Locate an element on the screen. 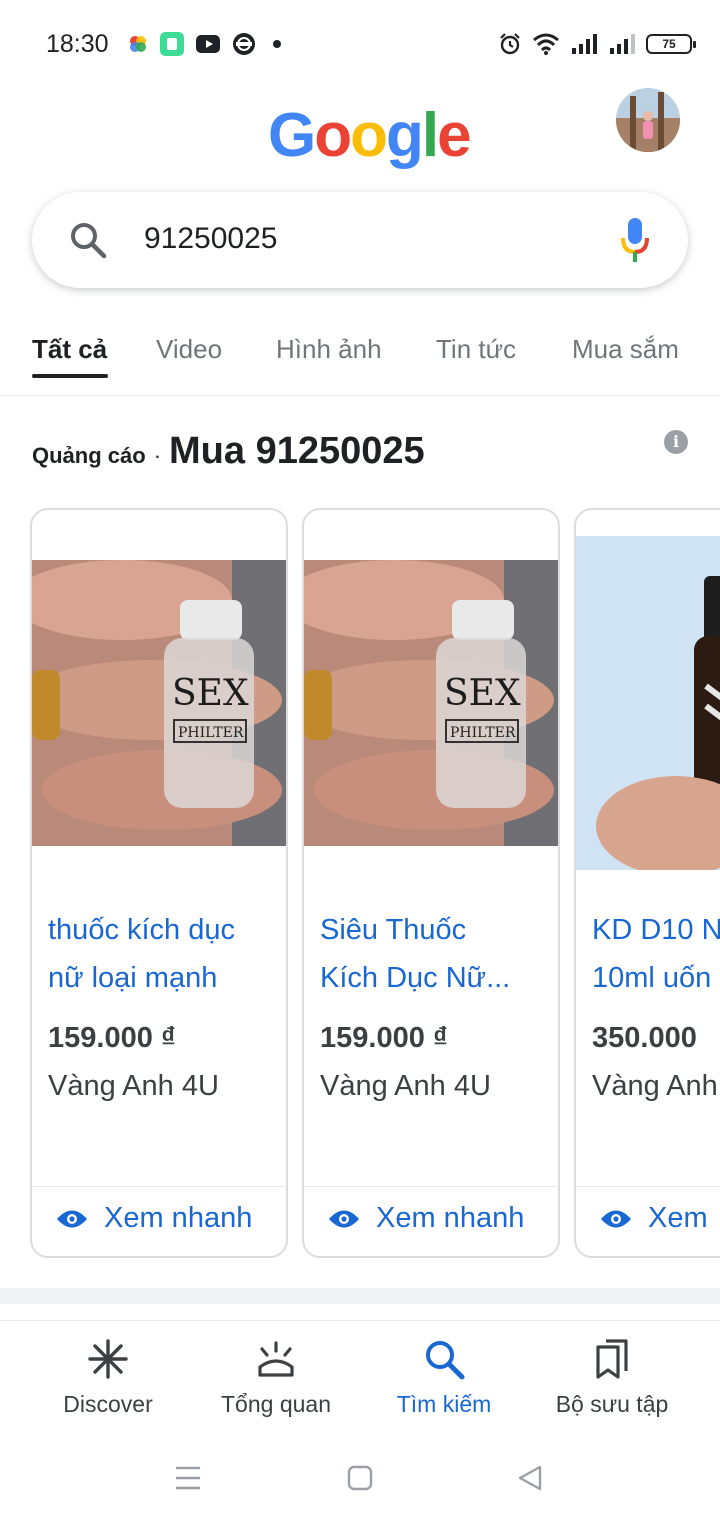  product-name-line: thuốc kích dục is located at coordinates (141, 930).